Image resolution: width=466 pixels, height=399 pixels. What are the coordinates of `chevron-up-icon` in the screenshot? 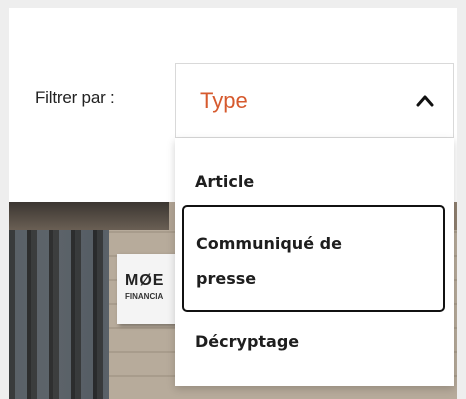 It's located at (425, 101).